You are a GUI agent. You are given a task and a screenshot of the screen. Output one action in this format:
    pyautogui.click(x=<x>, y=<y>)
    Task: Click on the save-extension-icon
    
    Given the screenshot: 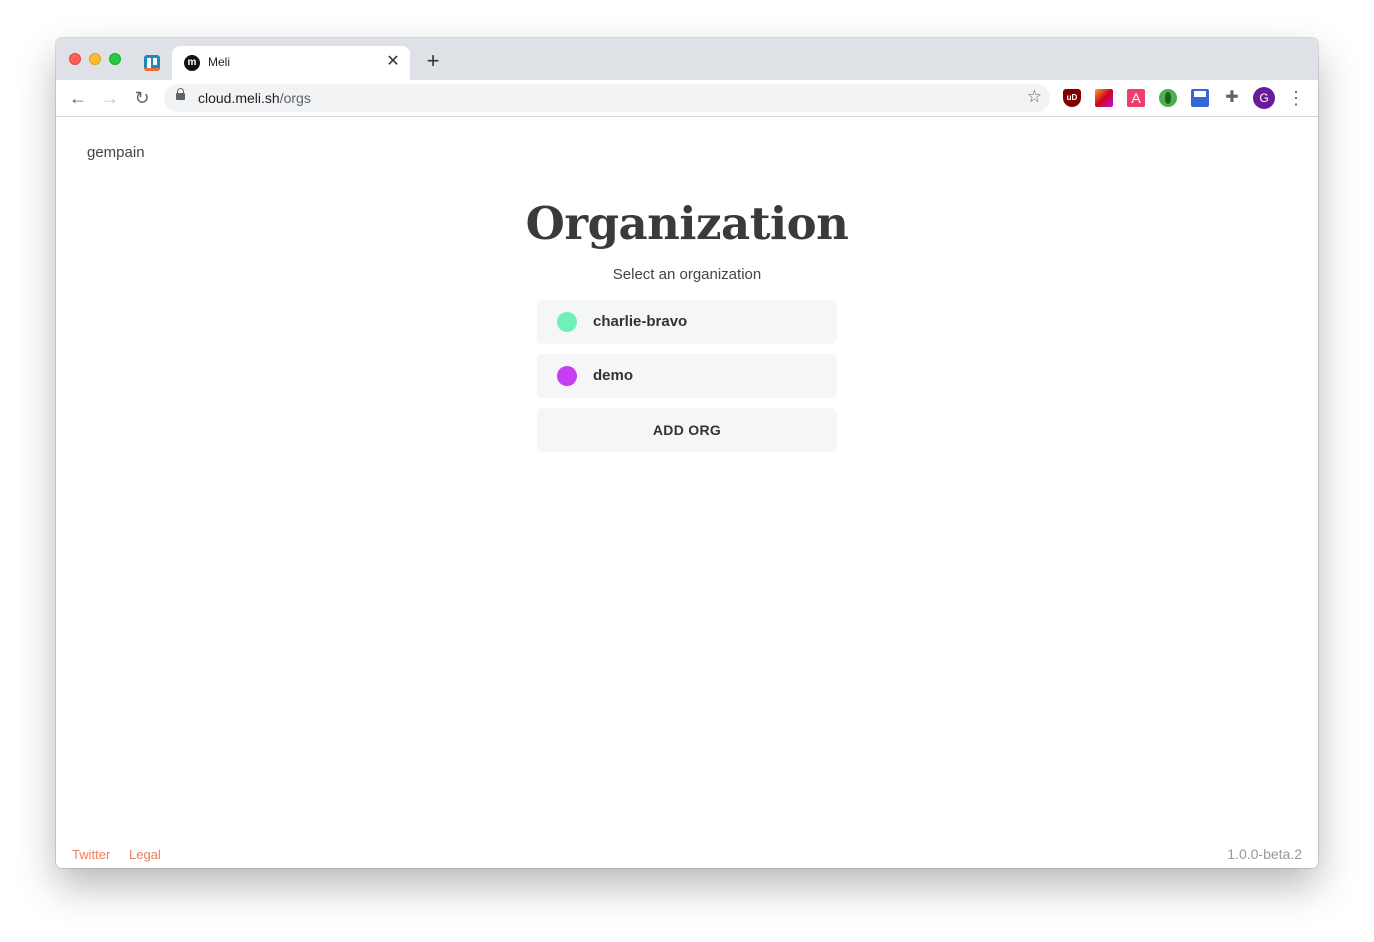 What is the action you would take?
    pyautogui.click(x=1200, y=98)
    